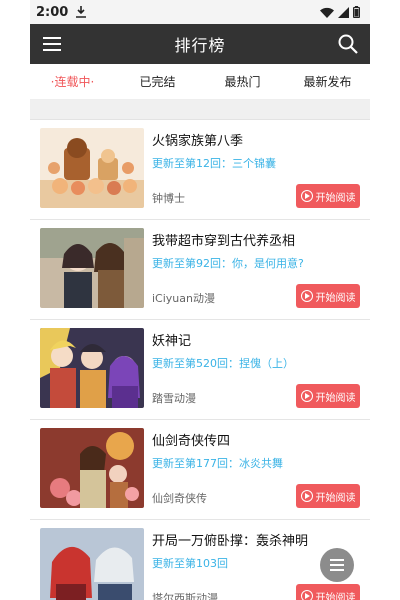 This screenshot has width=400, height=600. I want to click on tab-serializing: ·连载中·, so click(72, 81).